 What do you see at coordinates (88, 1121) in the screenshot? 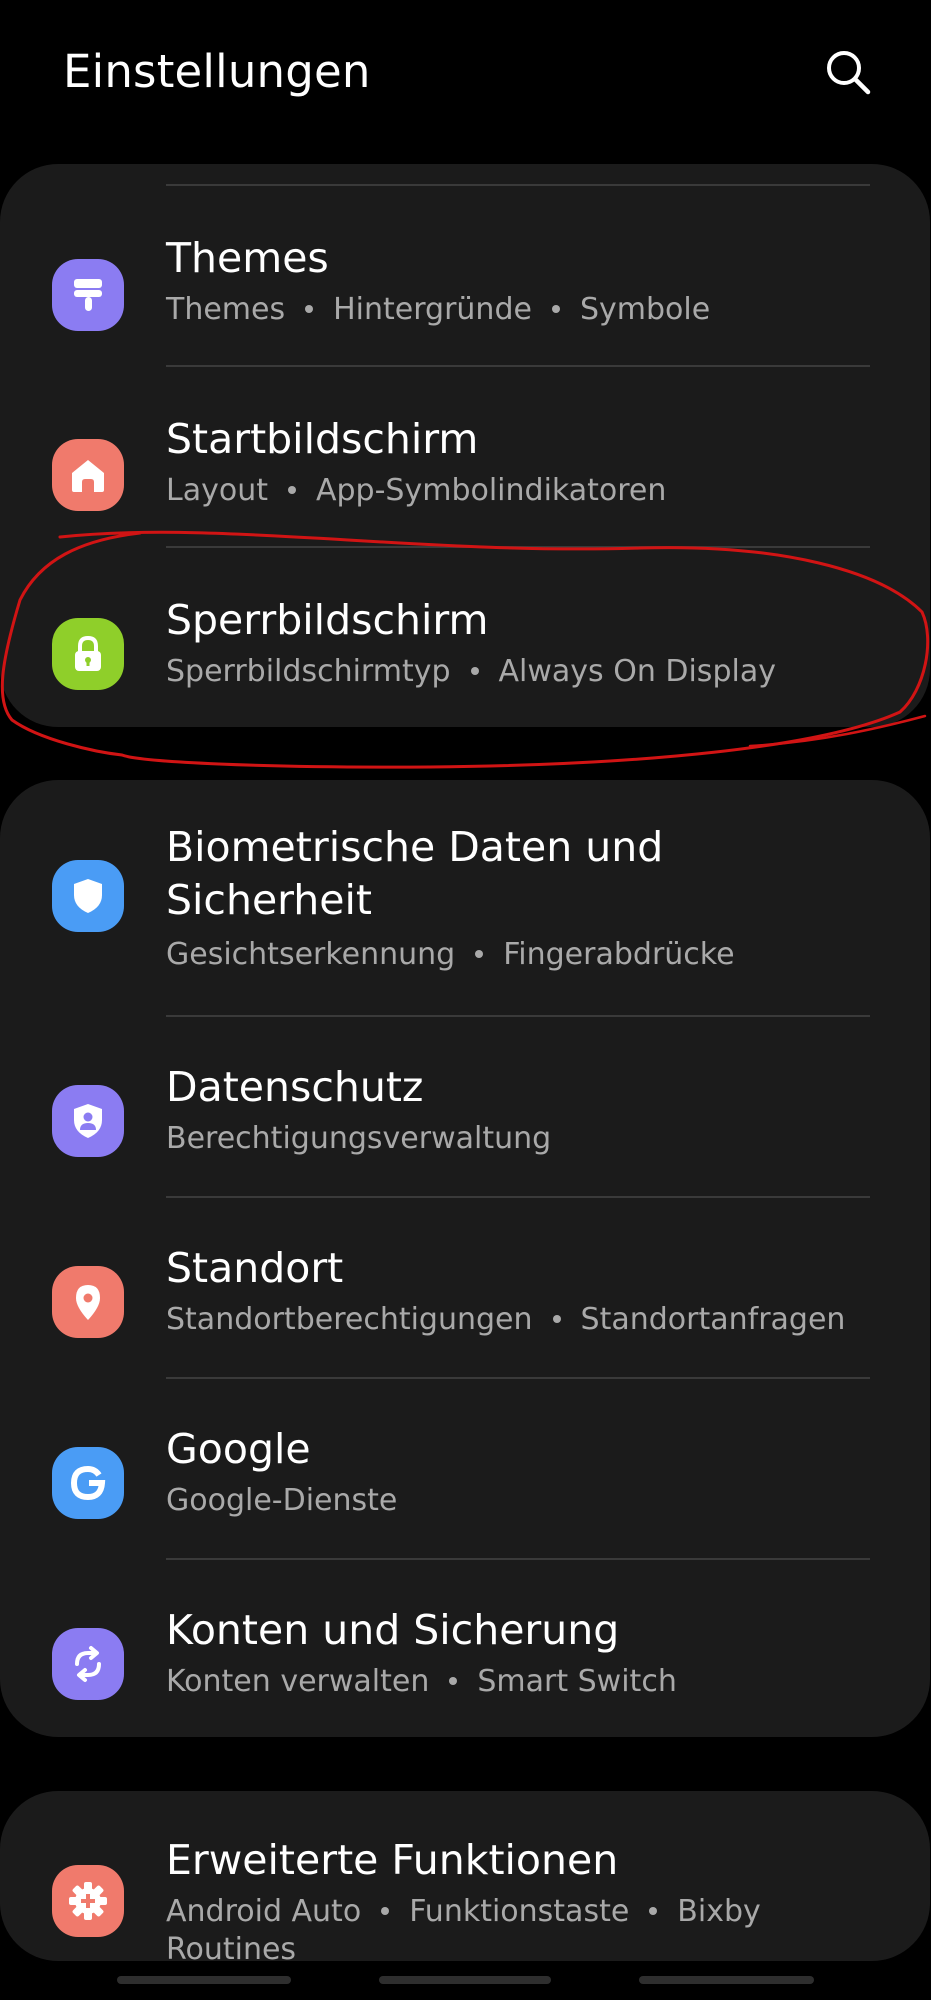
I see `privacy-shield-icon` at bounding box center [88, 1121].